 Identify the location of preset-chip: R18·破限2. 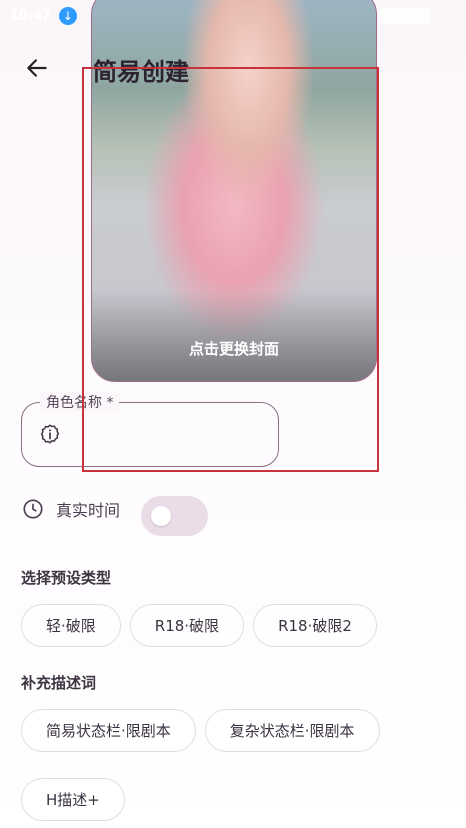
(315, 625).